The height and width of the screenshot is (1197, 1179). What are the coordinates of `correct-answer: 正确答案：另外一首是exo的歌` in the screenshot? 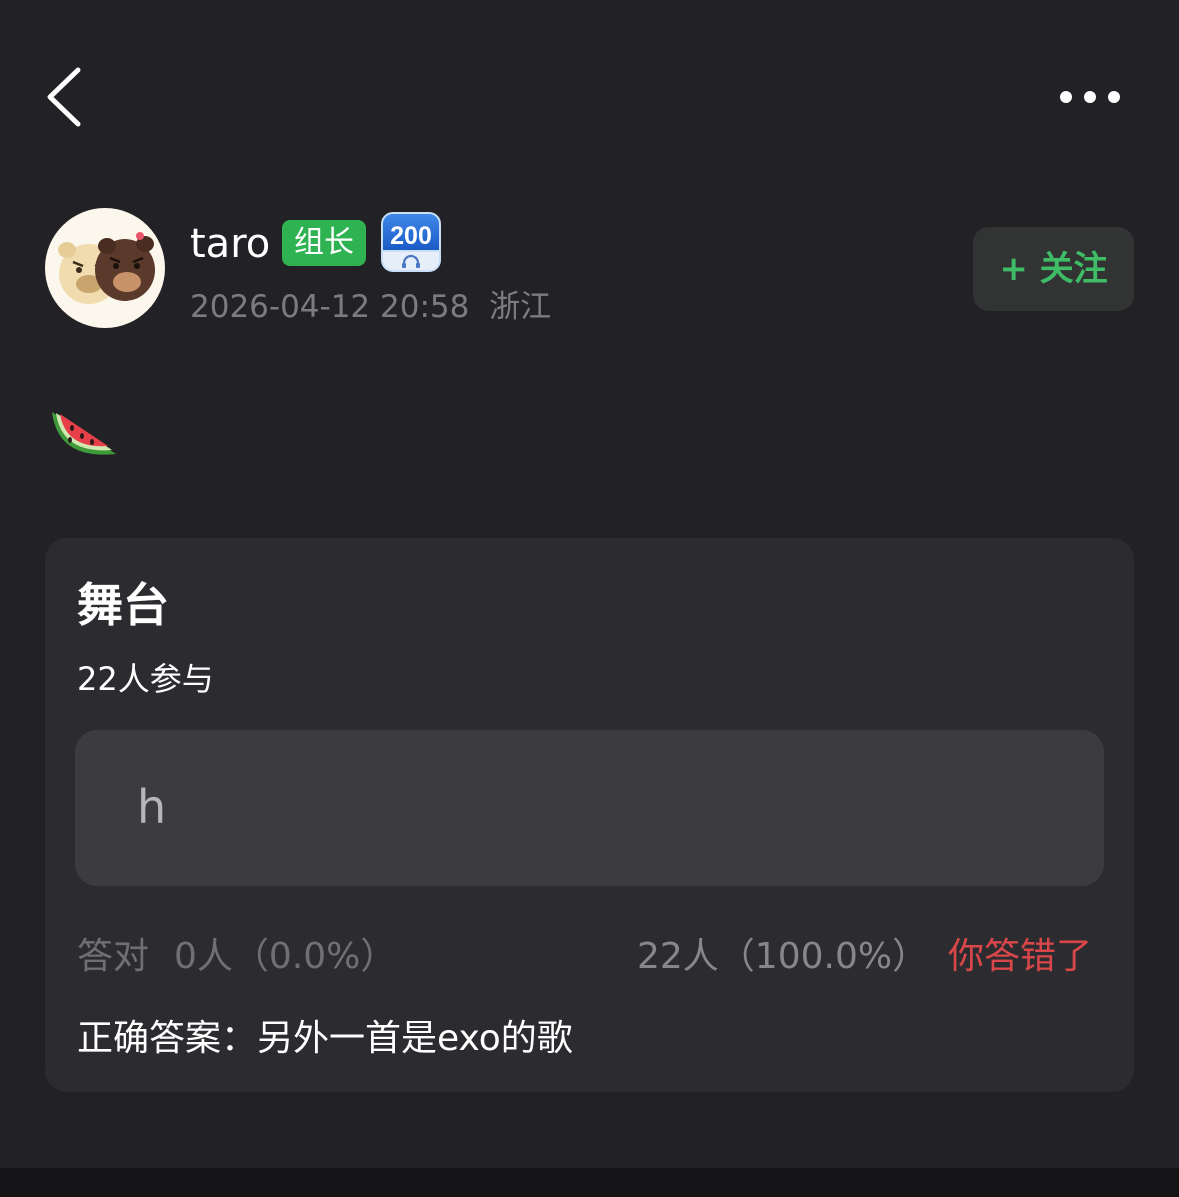 It's located at (325, 1038).